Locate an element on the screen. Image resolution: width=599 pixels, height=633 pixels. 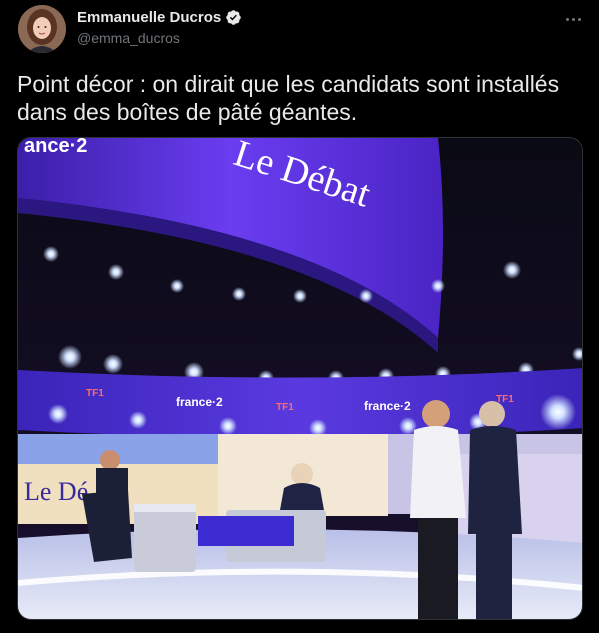
author-avatar is located at coordinates (42, 29).